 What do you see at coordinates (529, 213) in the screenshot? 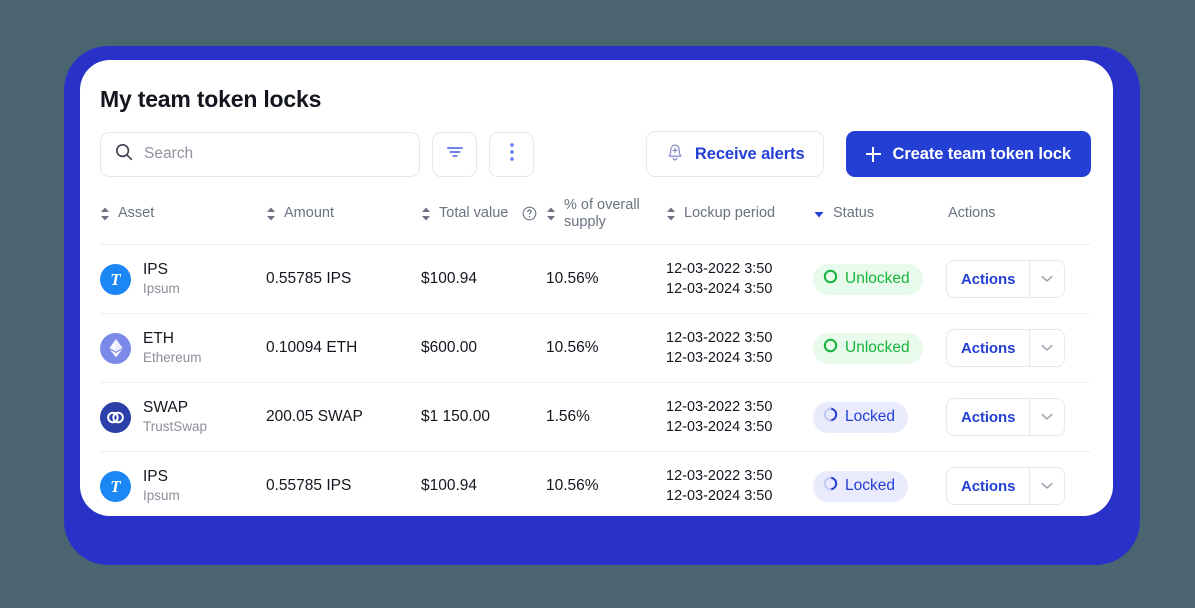
I see `help-icon` at bounding box center [529, 213].